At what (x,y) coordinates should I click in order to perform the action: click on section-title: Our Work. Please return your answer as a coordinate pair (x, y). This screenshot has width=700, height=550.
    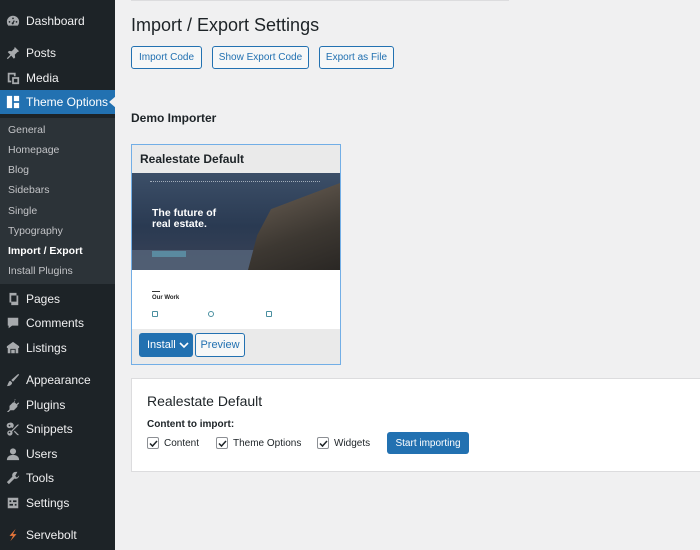
    Looking at the image, I should click on (166, 298).